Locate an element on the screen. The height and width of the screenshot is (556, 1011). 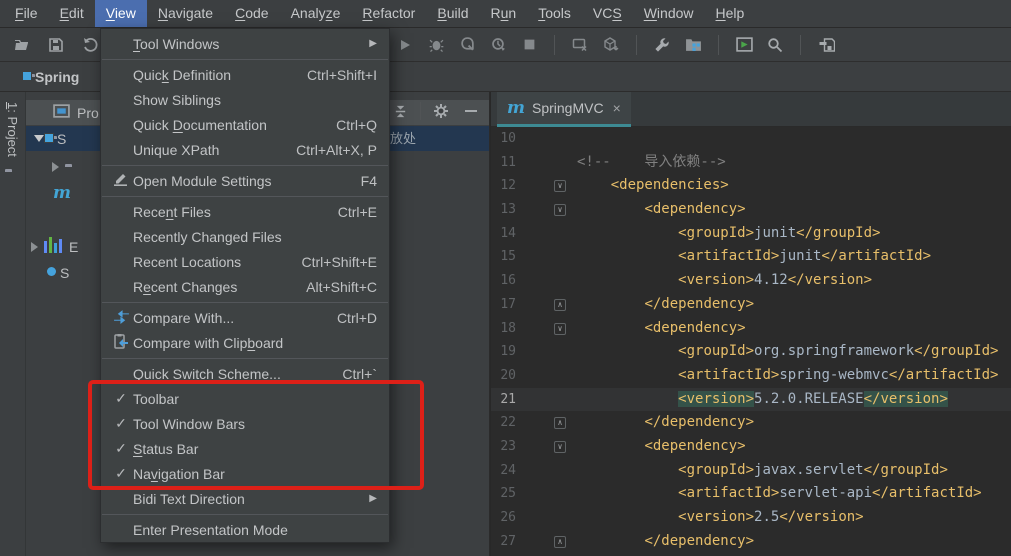
code-line: 22 ∧ </dependency> is located at coordinates (751, 423).